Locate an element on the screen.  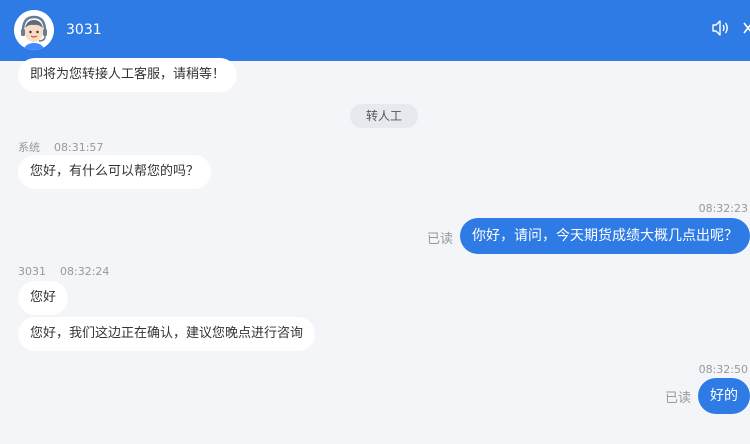
speaker-icon is located at coordinates (720, 28).